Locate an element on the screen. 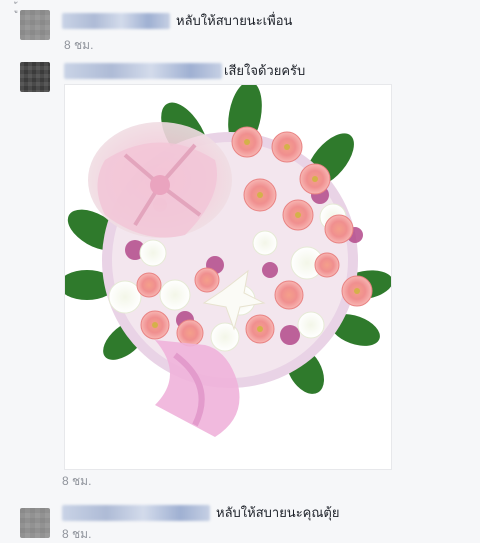  comment-text: หลับให้สบายนะคุณตุ้ย is located at coordinates (278, 512).